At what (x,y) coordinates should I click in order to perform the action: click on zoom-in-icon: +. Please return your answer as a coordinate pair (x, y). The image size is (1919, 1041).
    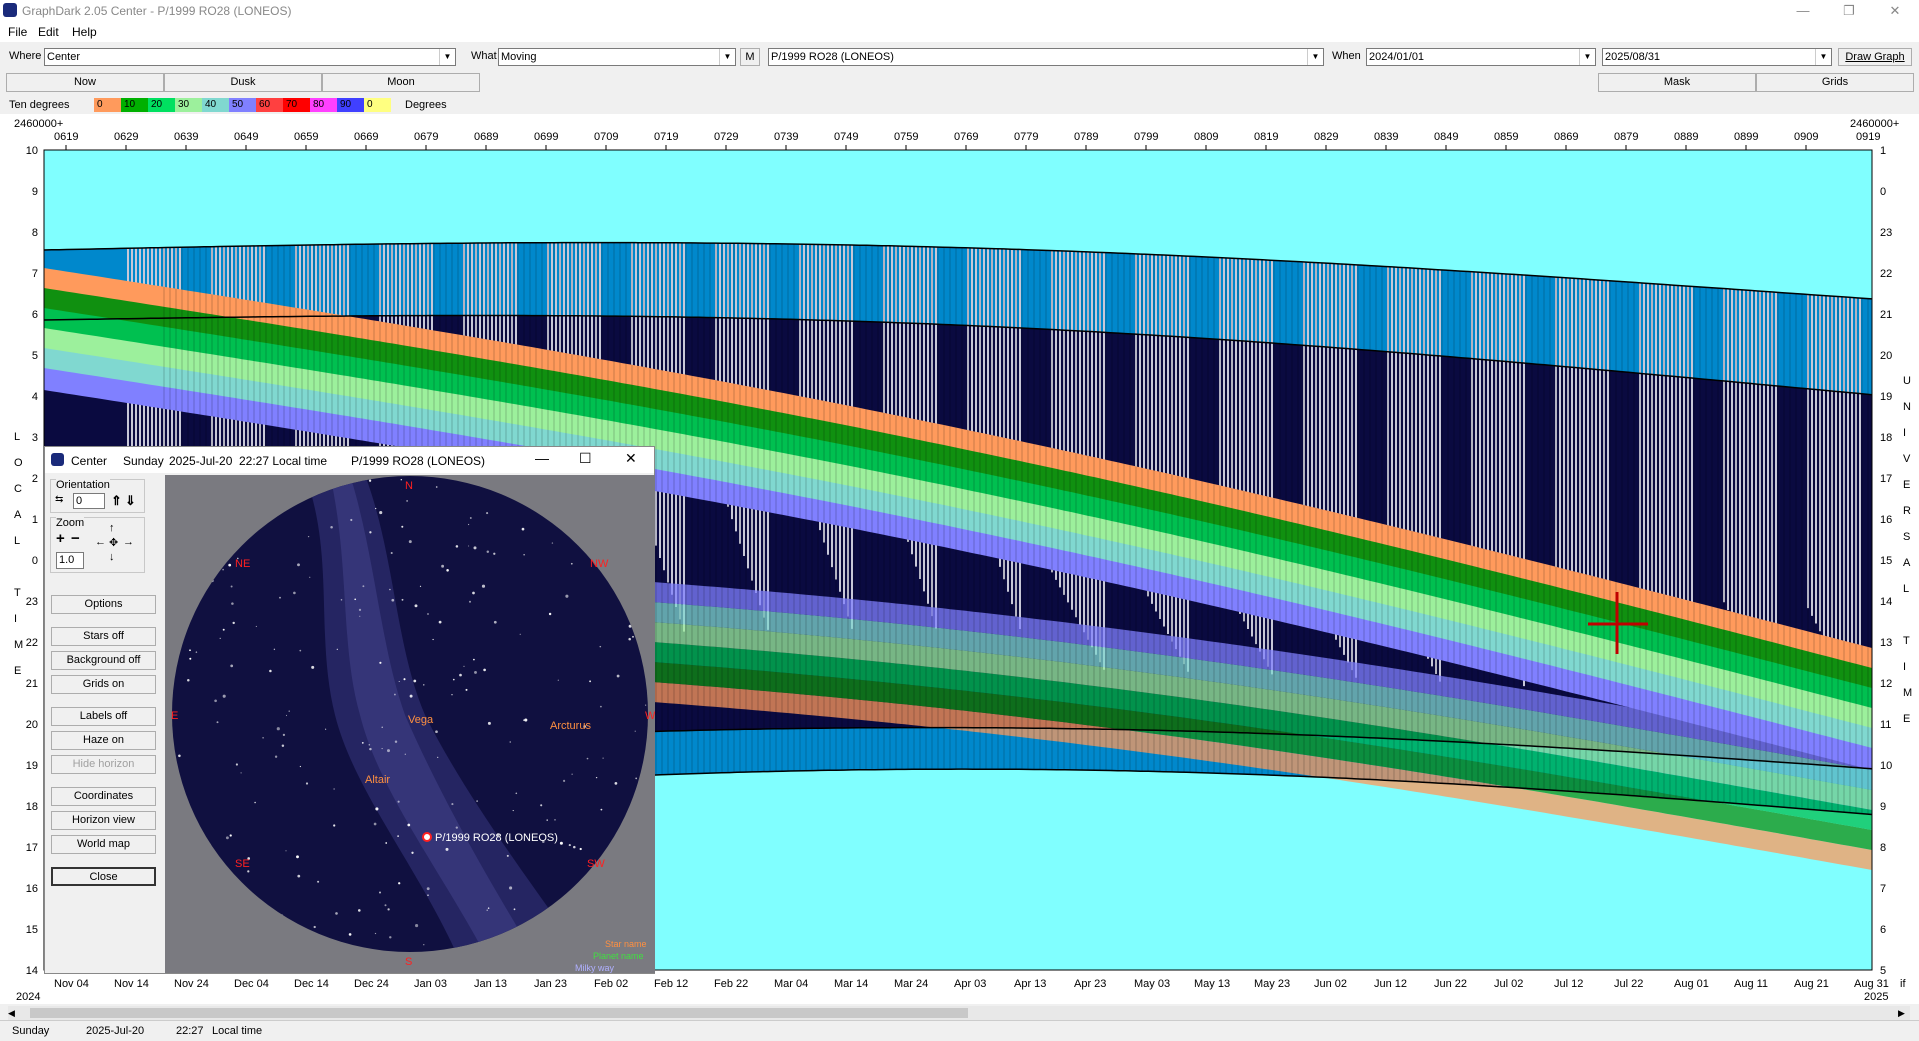
    Looking at the image, I should click on (60, 538).